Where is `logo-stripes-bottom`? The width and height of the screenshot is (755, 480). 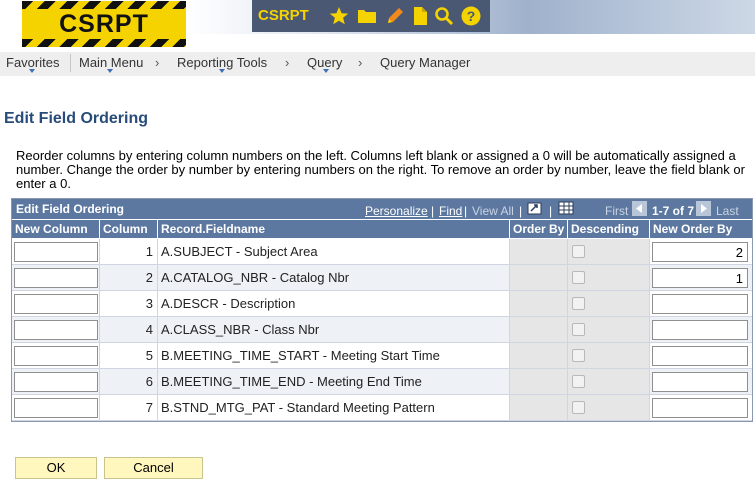 logo-stripes-bottom is located at coordinates (104, 43).